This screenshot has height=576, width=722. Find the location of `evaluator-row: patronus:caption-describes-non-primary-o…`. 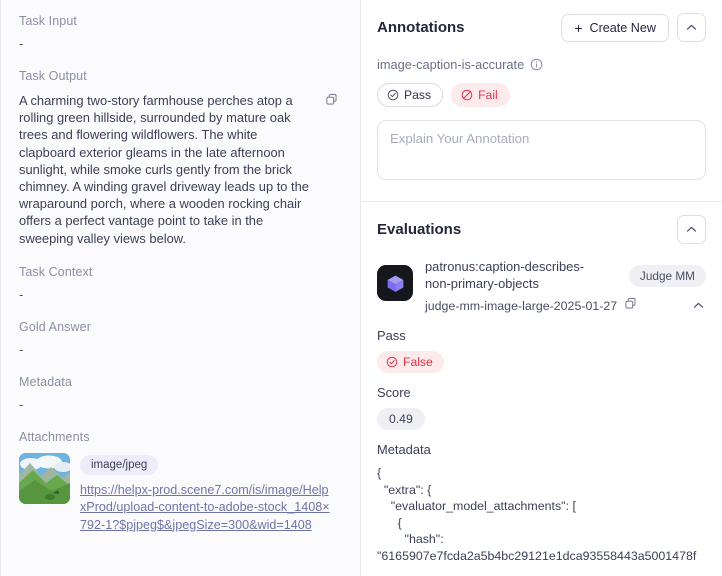

evaluator-row: patronus:caption-describes-non-primary-o… is located at coordinates (541, 287).